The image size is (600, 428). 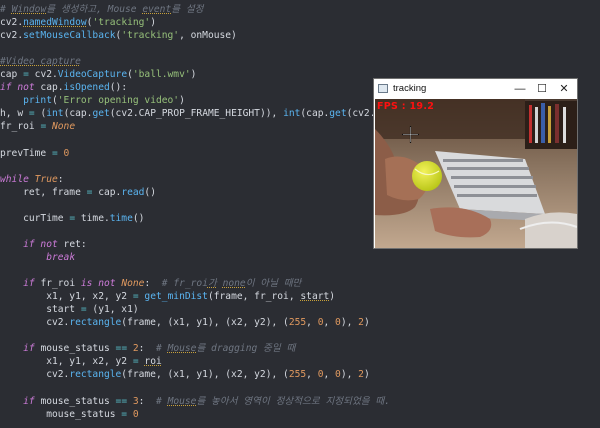 What do you see at coordinates (121, 23) in the screenshot?
I see `code-token: 'tracking'` at bounding box center [121, 23].